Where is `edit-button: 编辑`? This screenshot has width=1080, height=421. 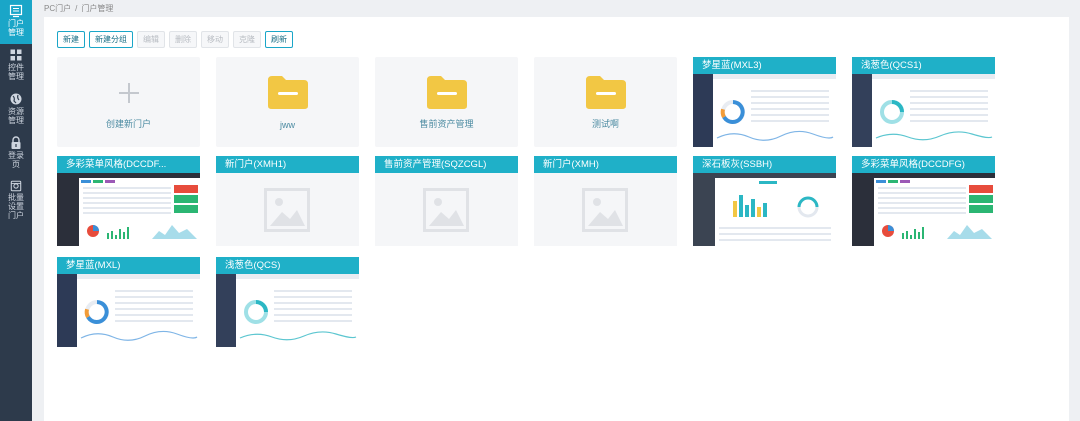
edit-button: 编辑 is located at coordinates (151, 39).